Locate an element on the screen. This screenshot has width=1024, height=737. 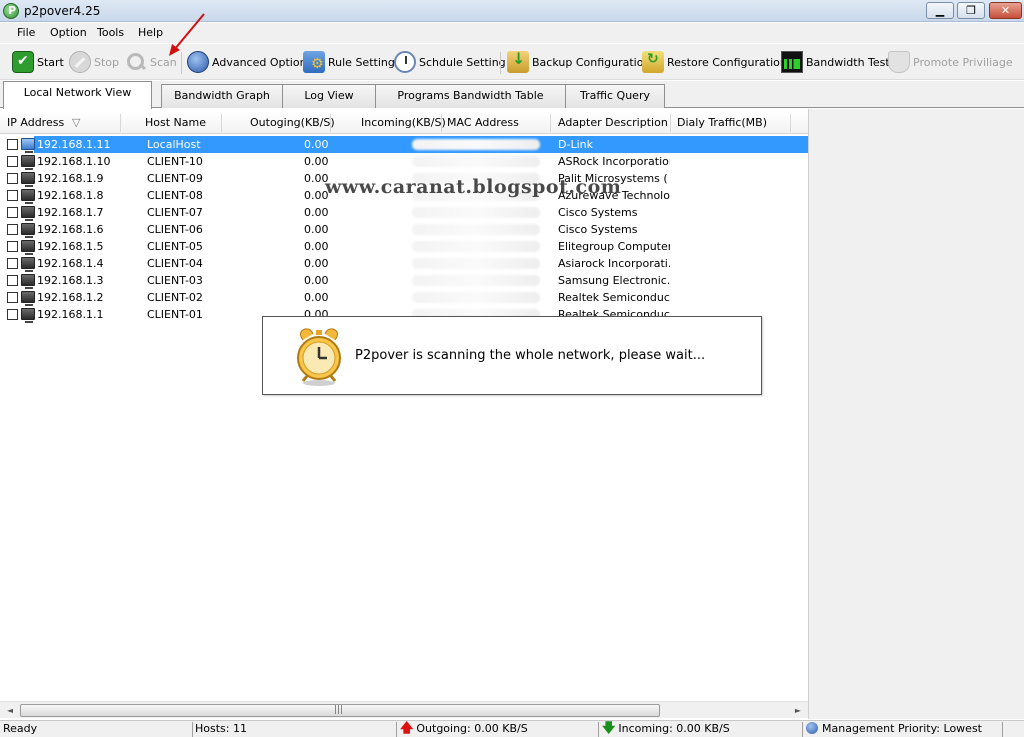
cell-host: CLIENT-03 is located at coordinates (175, 280).